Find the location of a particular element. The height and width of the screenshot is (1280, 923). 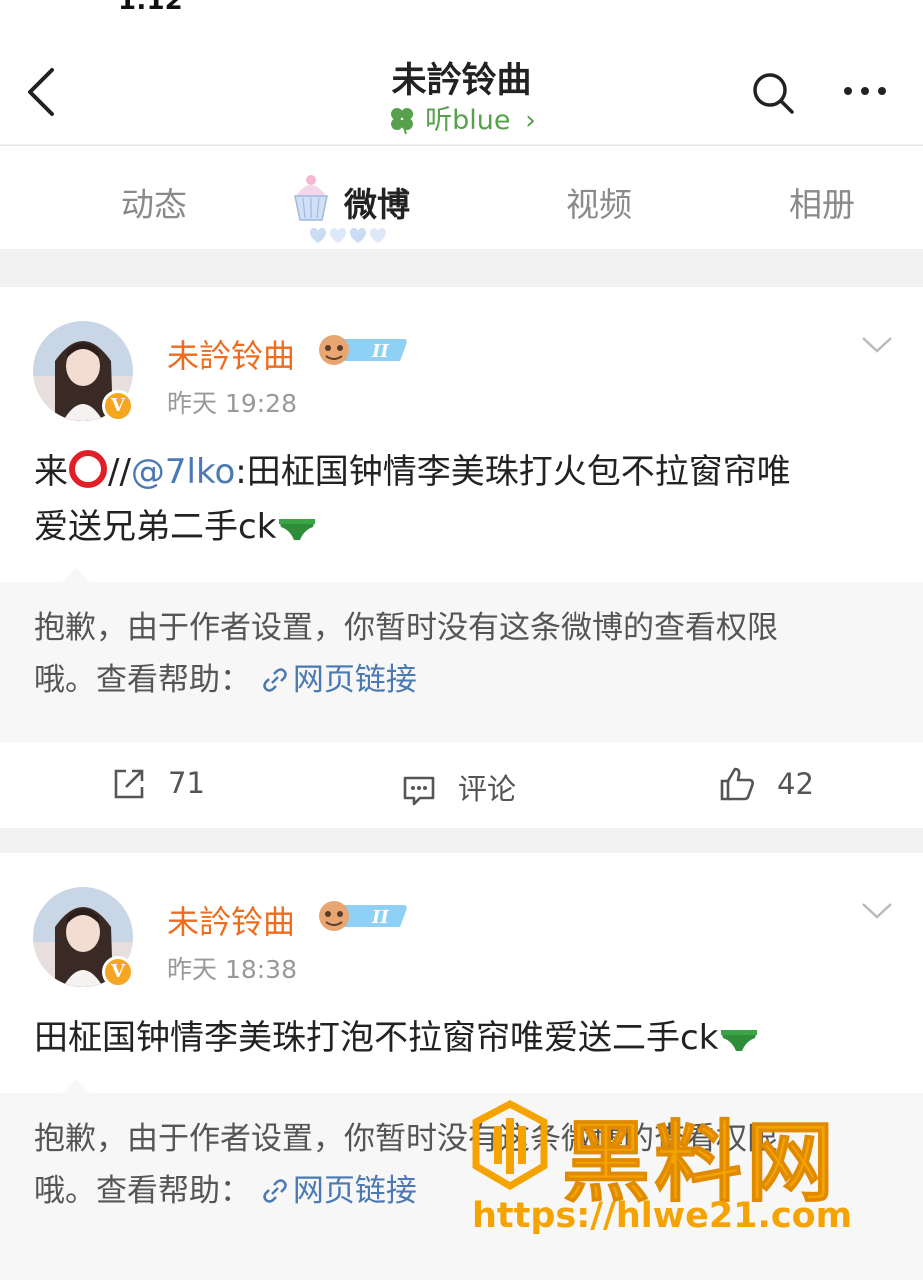

status-icons is located at coordinates (765, 4).